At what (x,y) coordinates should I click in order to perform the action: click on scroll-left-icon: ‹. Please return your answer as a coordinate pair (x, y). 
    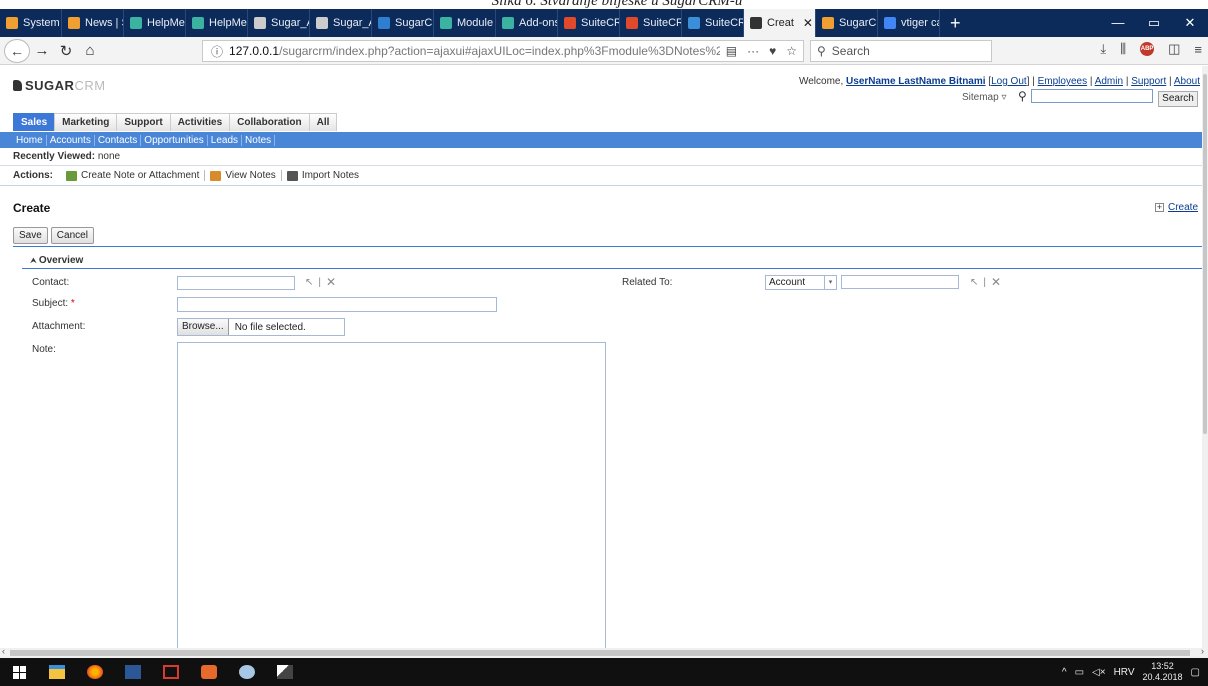
    Looking at the image, I should click on (3, 651).